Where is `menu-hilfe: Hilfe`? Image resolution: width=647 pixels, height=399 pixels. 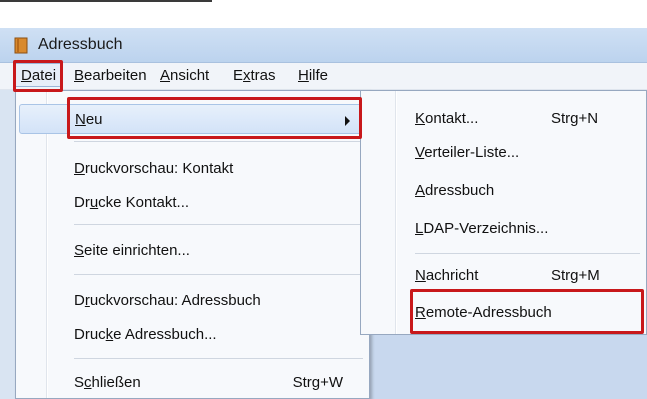
menu-hilfe: Hilfe is located at coordinates (313, 75).